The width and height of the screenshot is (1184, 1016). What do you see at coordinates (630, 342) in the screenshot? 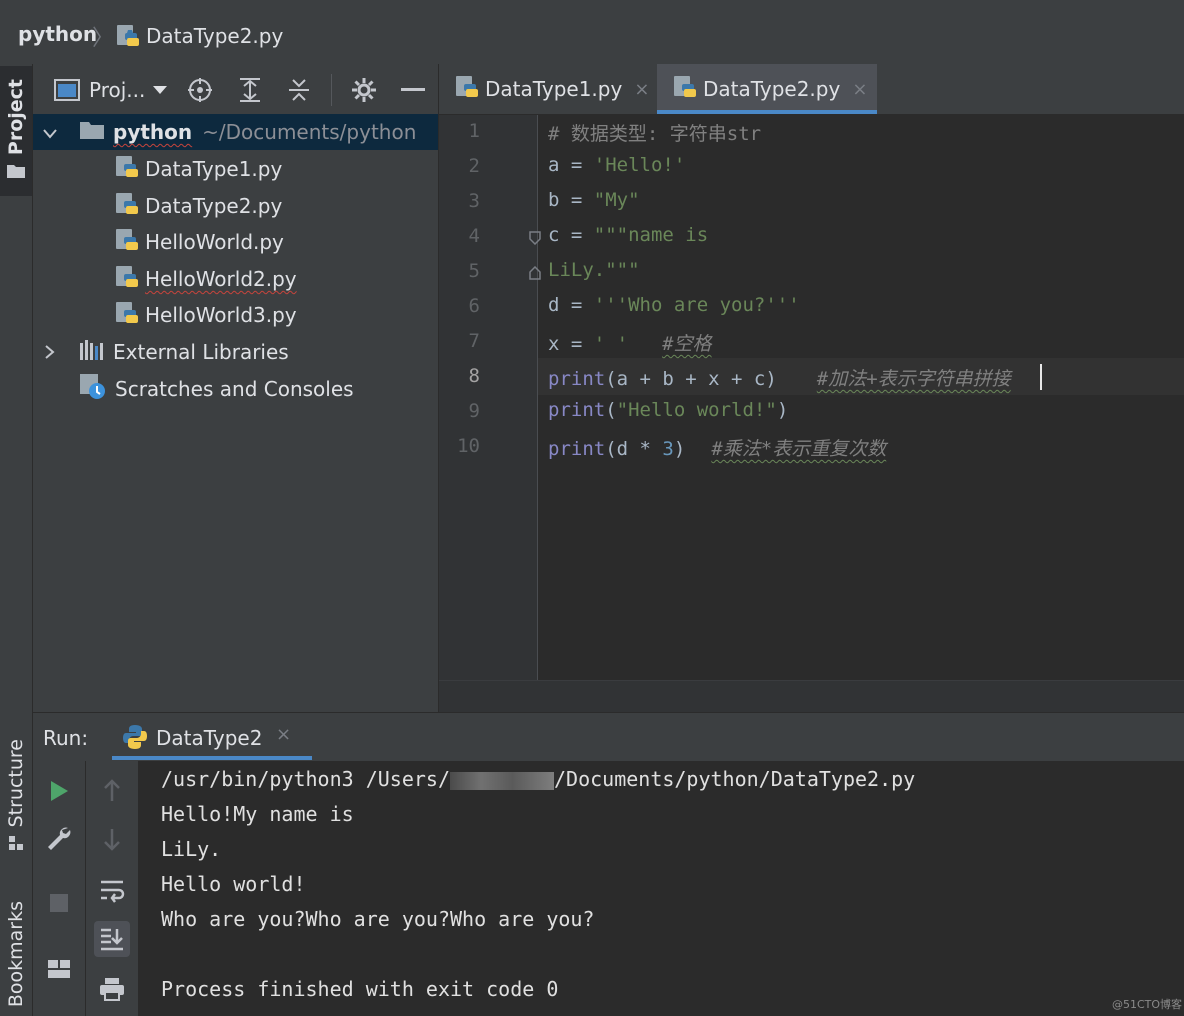
I see `code-line: x = ' ' #空格` at bounding box center [630, 342].